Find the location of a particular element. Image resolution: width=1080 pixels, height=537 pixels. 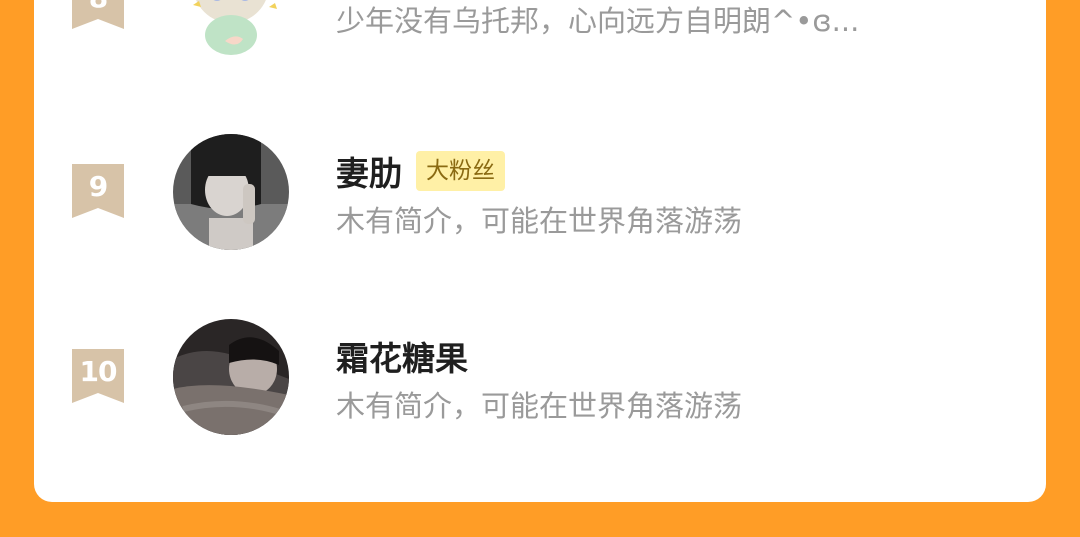

name-line: 霜花糖果 is located at coordinates (402, 356).